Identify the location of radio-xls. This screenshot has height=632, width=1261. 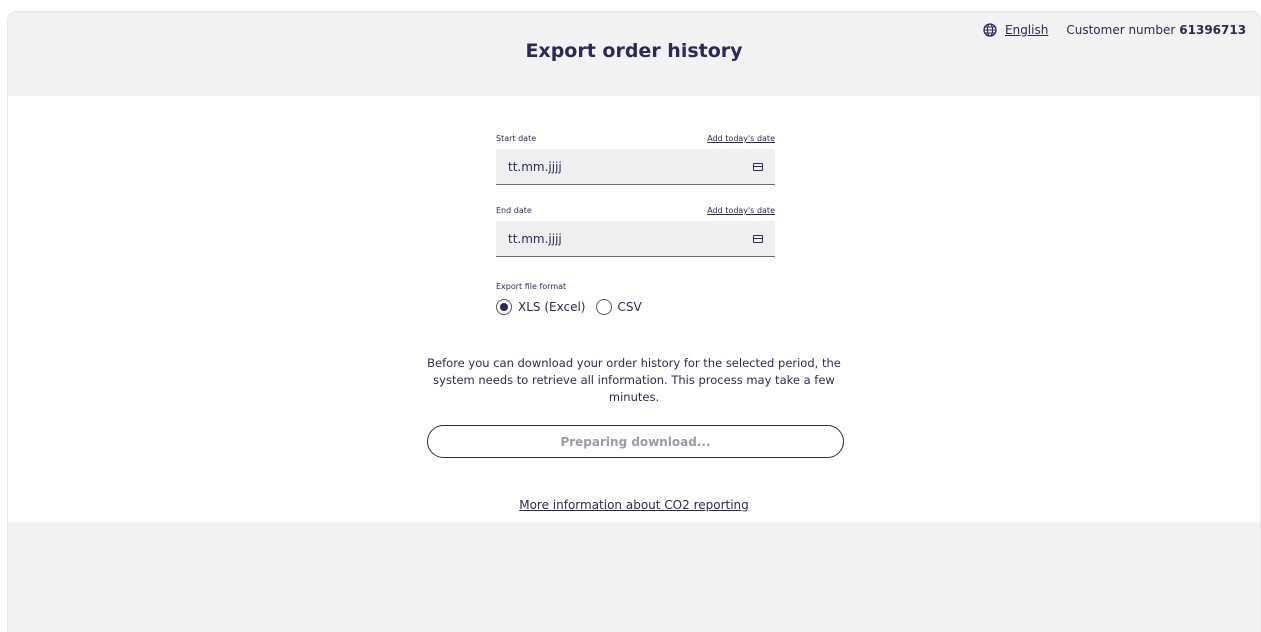
(504, 307).